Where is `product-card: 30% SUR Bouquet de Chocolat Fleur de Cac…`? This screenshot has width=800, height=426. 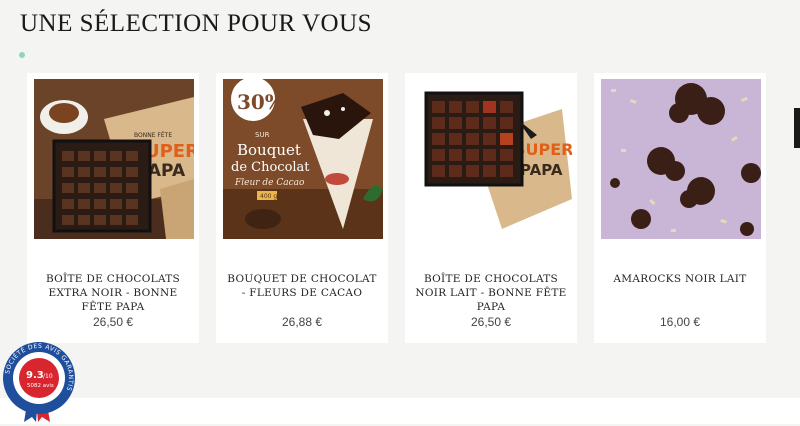 product-card: 30% SUR Bouquet de Chocolat Fleur de Cac… is located at coordinates (302, 208).